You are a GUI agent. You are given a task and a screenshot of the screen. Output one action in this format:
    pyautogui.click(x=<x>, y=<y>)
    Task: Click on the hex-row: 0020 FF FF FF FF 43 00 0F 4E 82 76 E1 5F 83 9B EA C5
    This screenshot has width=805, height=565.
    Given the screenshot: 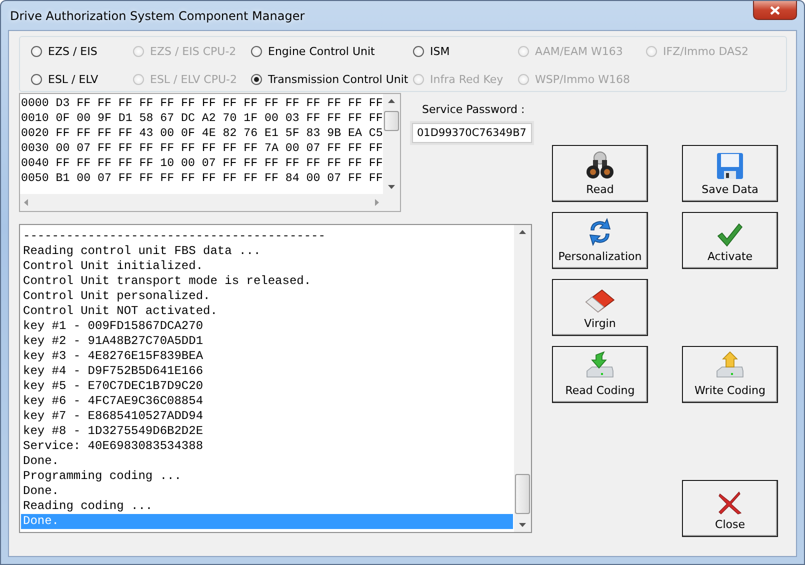 What is the action you would take?
    pyautogui.click(x=202, y=133)
    